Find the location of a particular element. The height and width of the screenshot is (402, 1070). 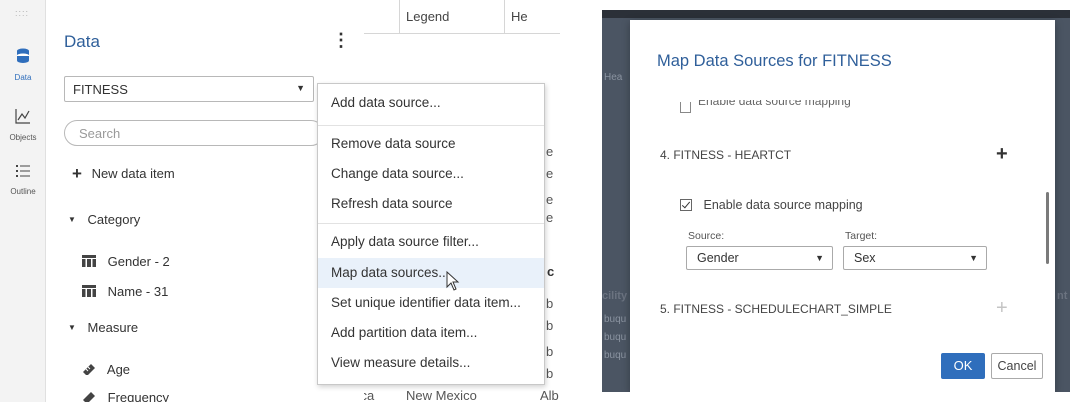

table-cell: Alb is located at coordinates (549, 395).